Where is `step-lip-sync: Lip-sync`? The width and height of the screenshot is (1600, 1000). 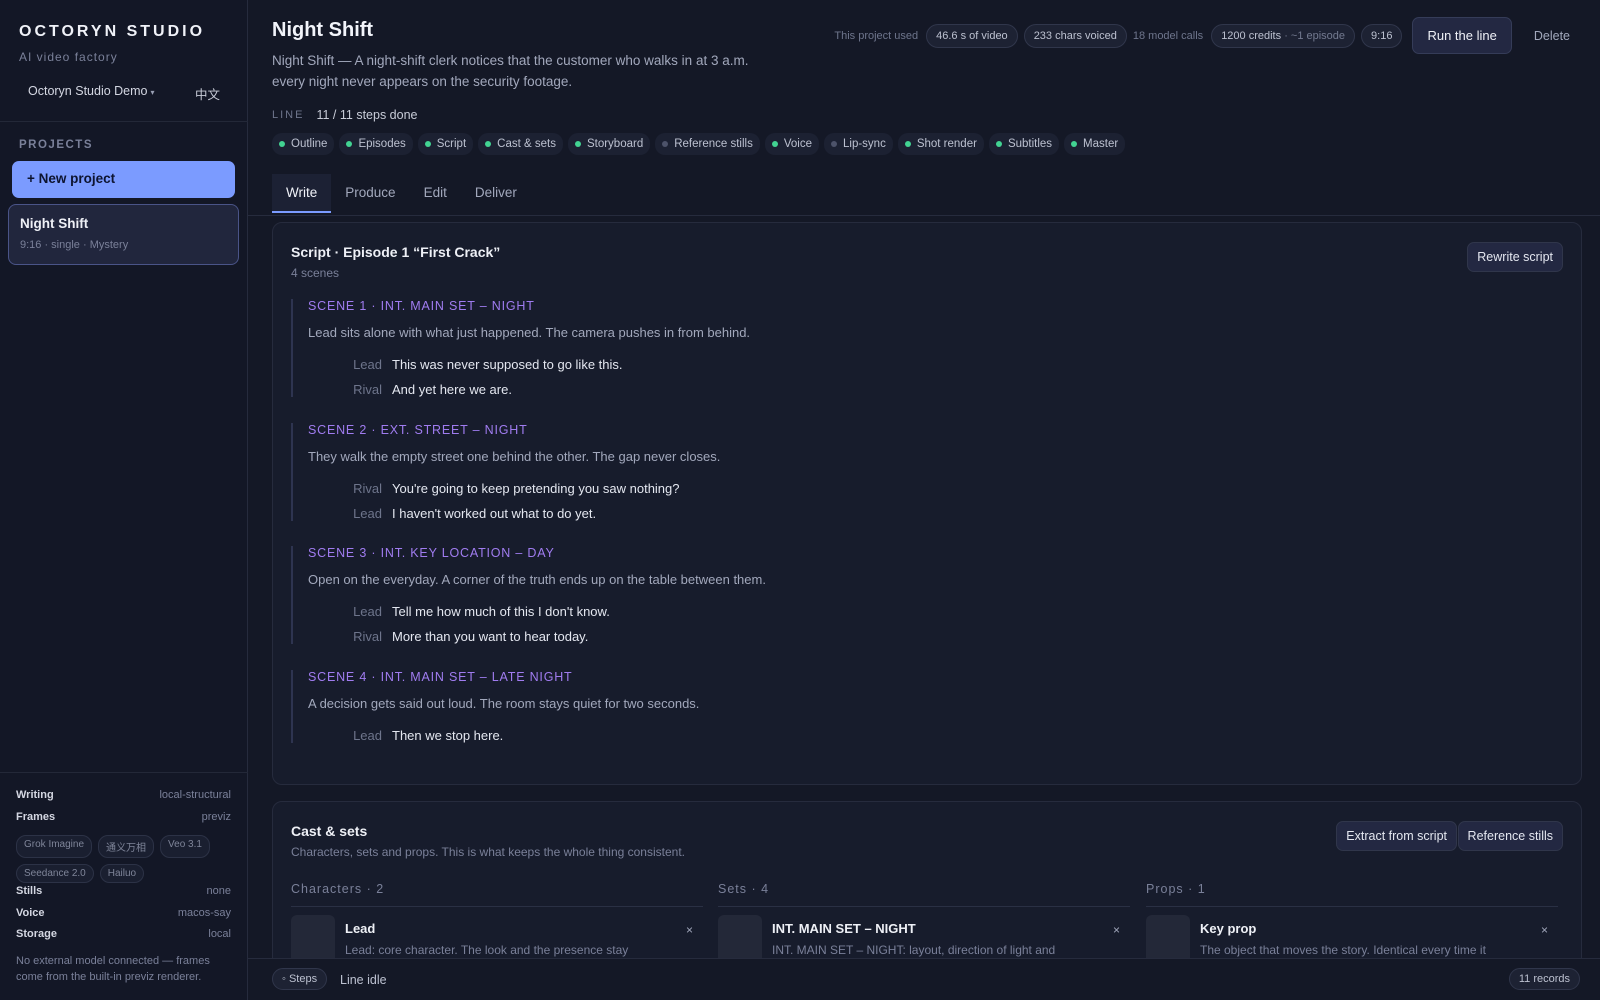 step-lip-sync: Lip-sync is located at coordinates (858, 144).